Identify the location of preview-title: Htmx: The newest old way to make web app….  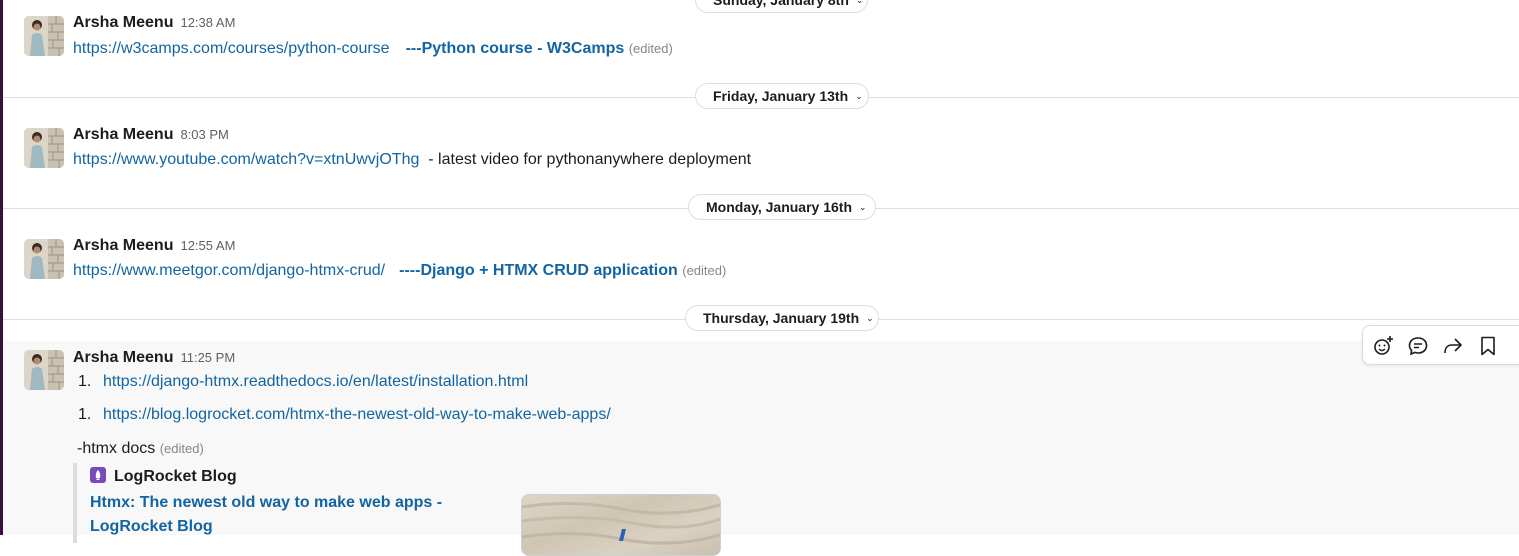
(280, 515).